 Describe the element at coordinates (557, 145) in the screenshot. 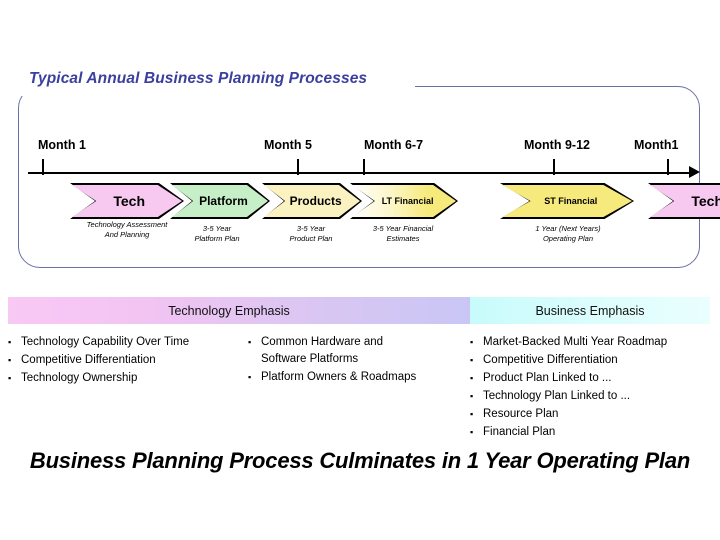

I see `month-label-3: Month 9-12` at that location.